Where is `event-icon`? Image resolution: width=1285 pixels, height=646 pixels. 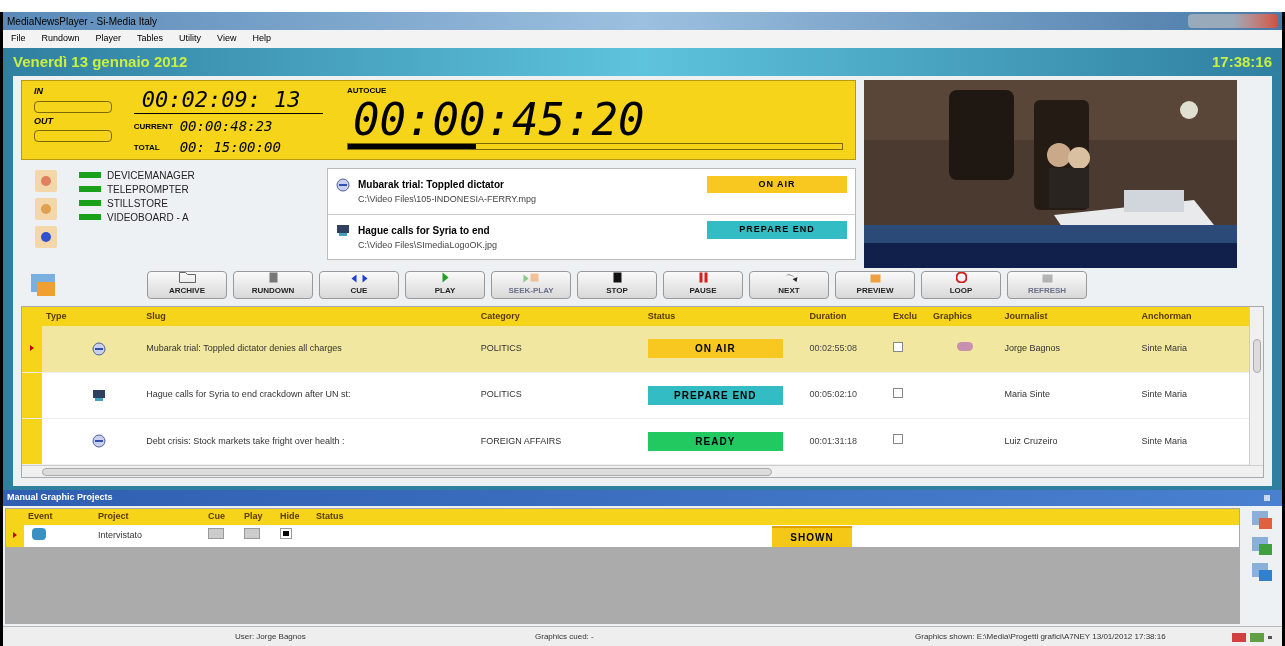 event-icon is located at coordinates (39, 533).